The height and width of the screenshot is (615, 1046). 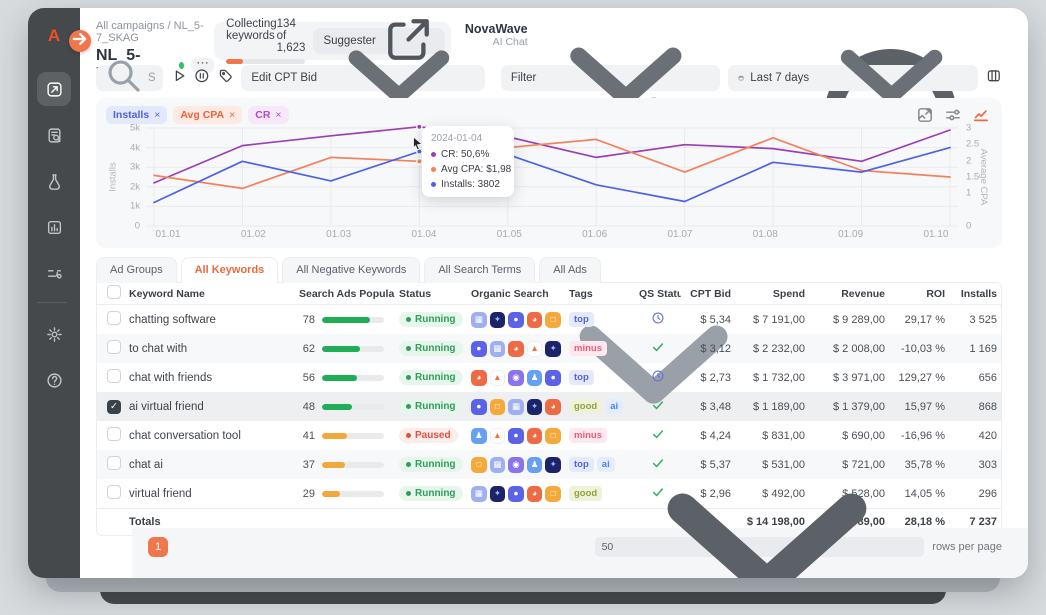 What do you see at coordinates (137, 115) in the screenshot?
I see `metric-chip-installs: Installs ×` at bounding box center [137, 115].